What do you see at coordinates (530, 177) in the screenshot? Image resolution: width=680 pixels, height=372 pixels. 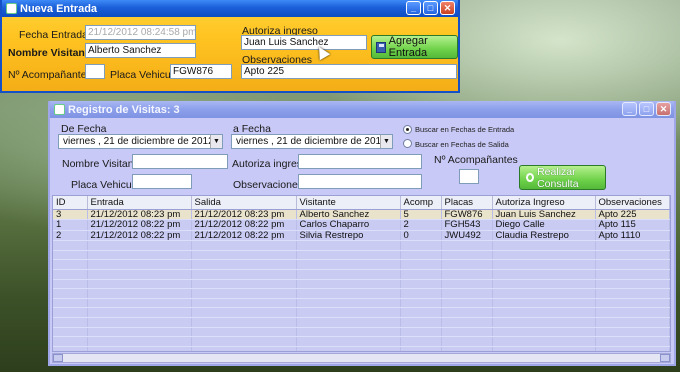 I see `search-icon` at bounding box center [530, 177].